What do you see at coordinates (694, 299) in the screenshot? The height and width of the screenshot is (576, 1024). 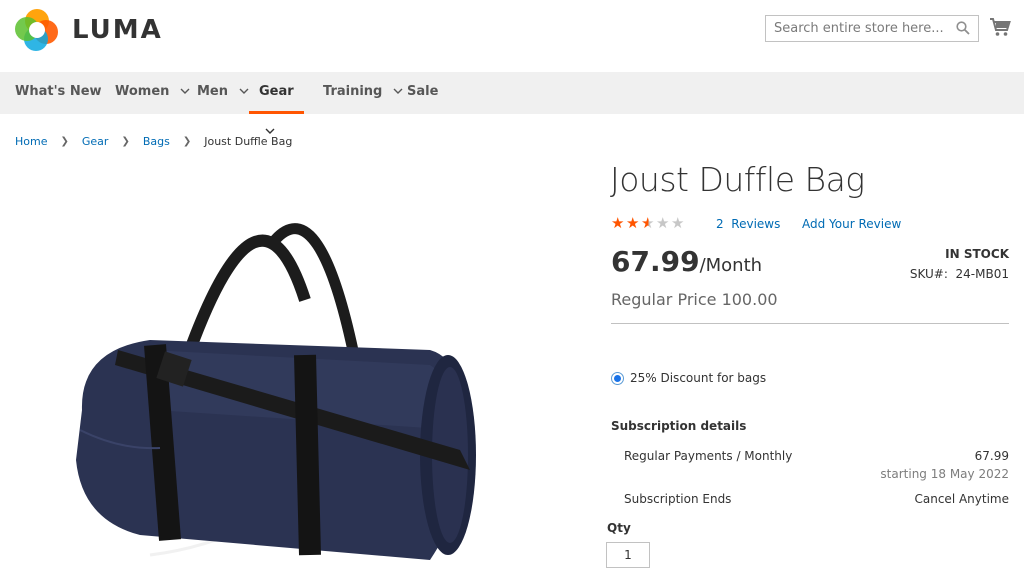 I see `regular-price: Regular Price 100.00` at bounding box center [694, 299].